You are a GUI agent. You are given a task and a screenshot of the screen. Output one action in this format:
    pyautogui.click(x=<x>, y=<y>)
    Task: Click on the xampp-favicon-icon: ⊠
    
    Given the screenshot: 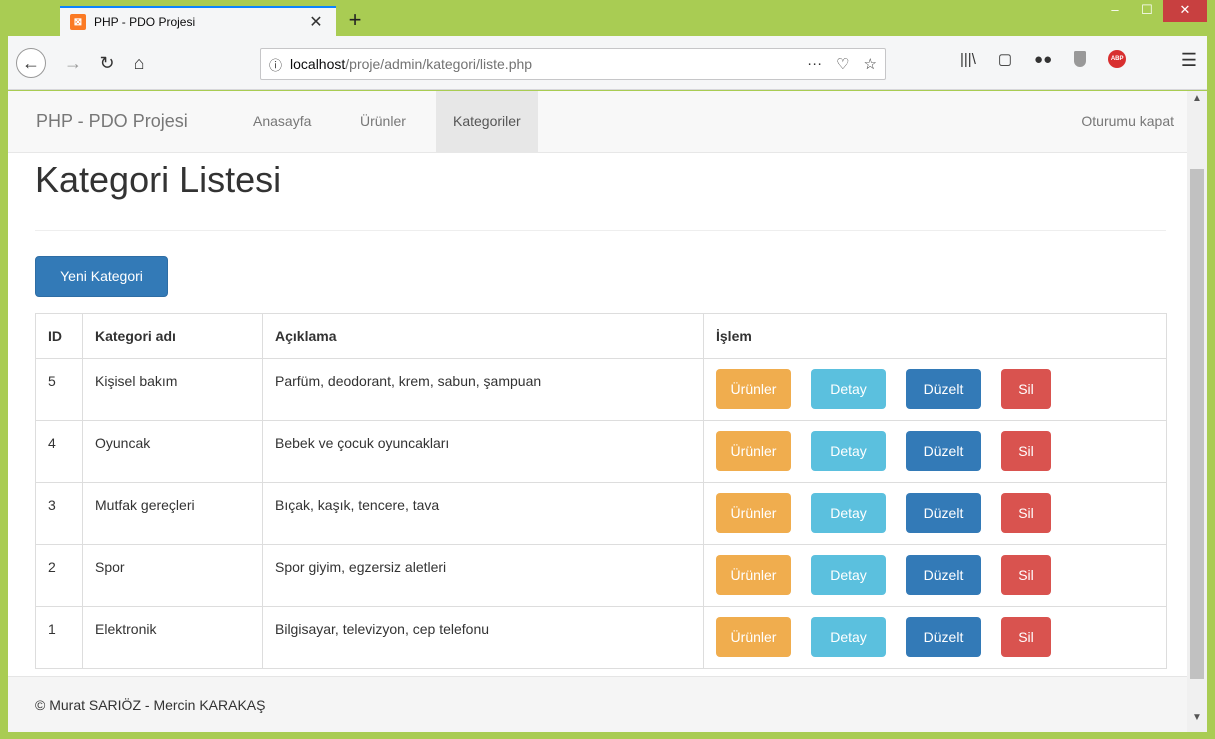 What is the action you would take?
    pyautogui.click(x=78, y=22)
    